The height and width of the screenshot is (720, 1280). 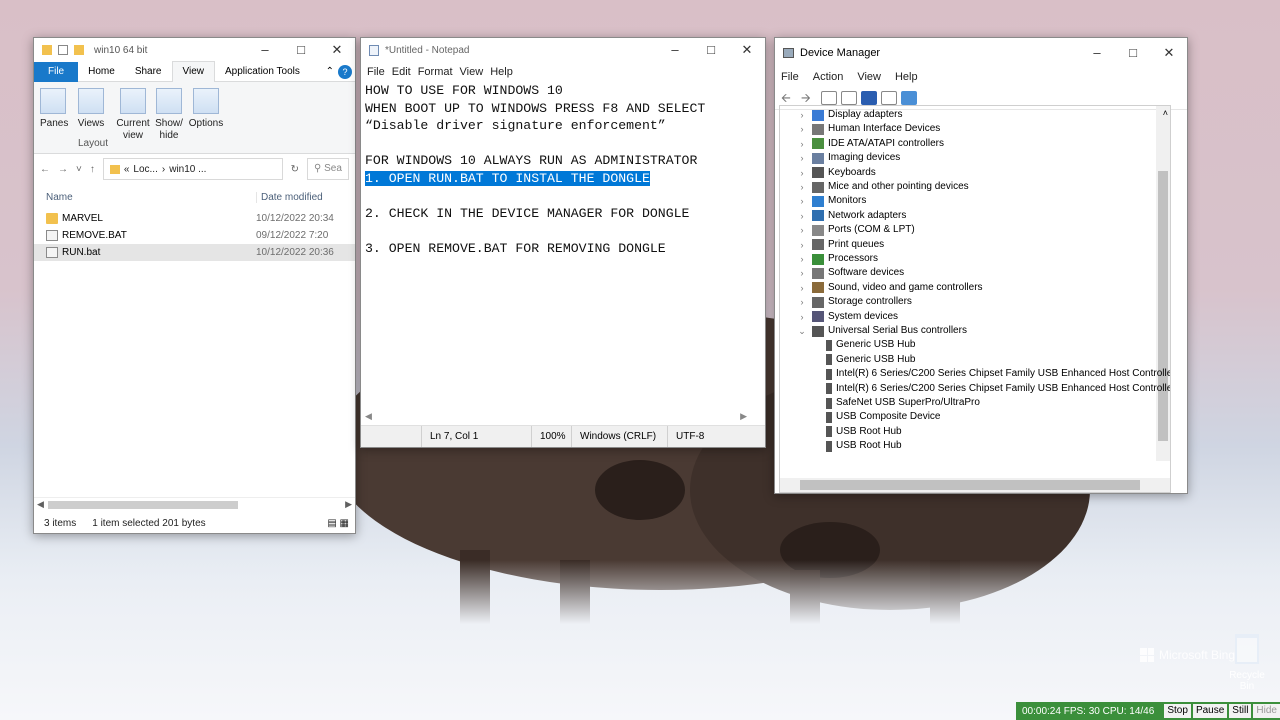 What do you see at coordinates (194, 218) in the screenshot?
I see `file-row: MARVEL 10/12/2022 20:34` at bounding box center [194, 218].